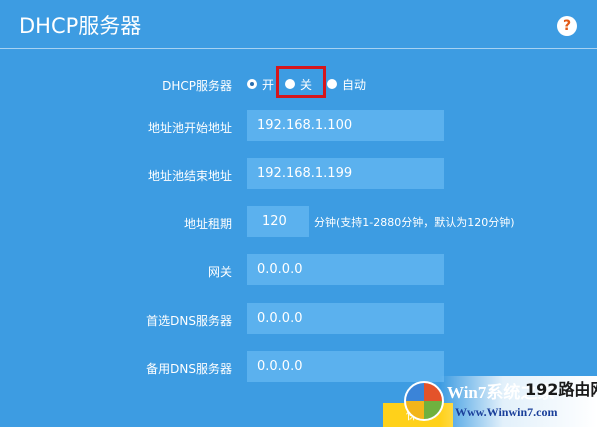 The height and width of the screenshot is (427, 597). I want to click on pool-start-label: 地址池开始地址, so click(189, 128).